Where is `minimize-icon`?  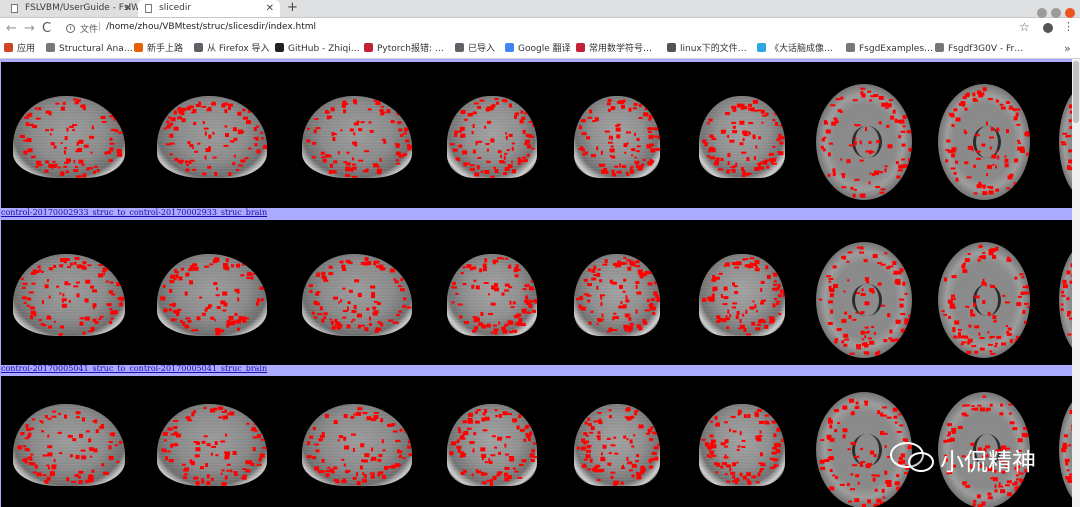
minimize-icon is located at coordinates (1042, 13).